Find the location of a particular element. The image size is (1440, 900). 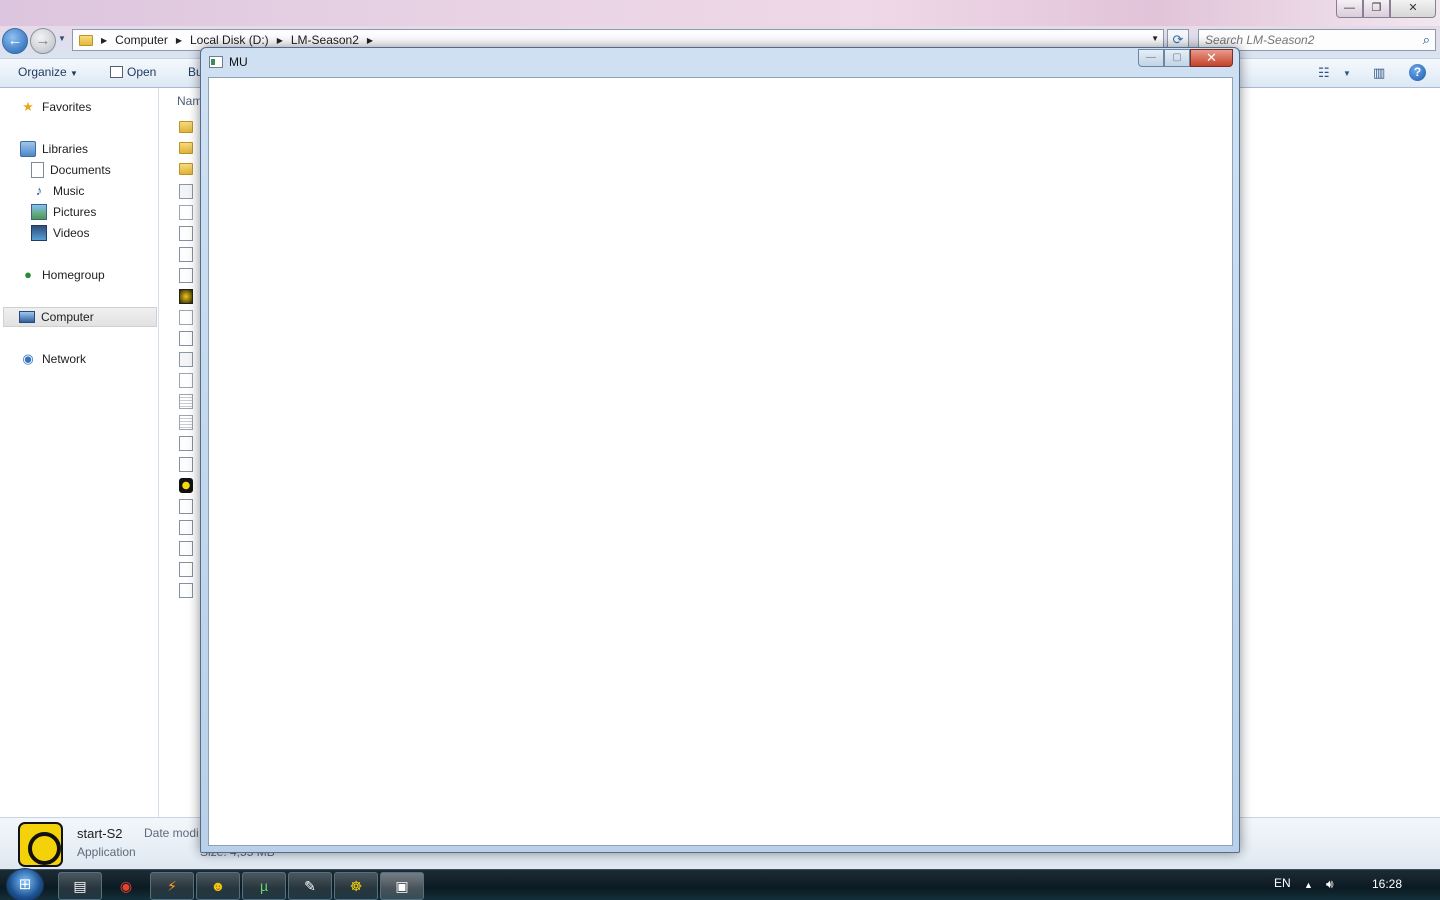

mu-app-icon is located at coordinates (40, 844).